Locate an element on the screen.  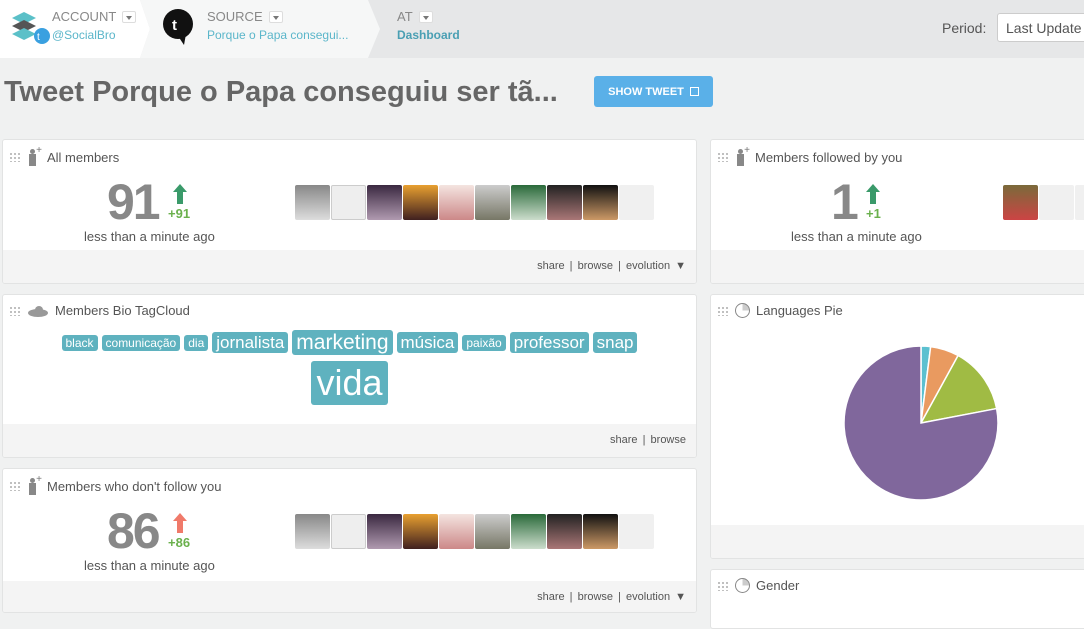
avatar-list is located at coordinates (474, 202).